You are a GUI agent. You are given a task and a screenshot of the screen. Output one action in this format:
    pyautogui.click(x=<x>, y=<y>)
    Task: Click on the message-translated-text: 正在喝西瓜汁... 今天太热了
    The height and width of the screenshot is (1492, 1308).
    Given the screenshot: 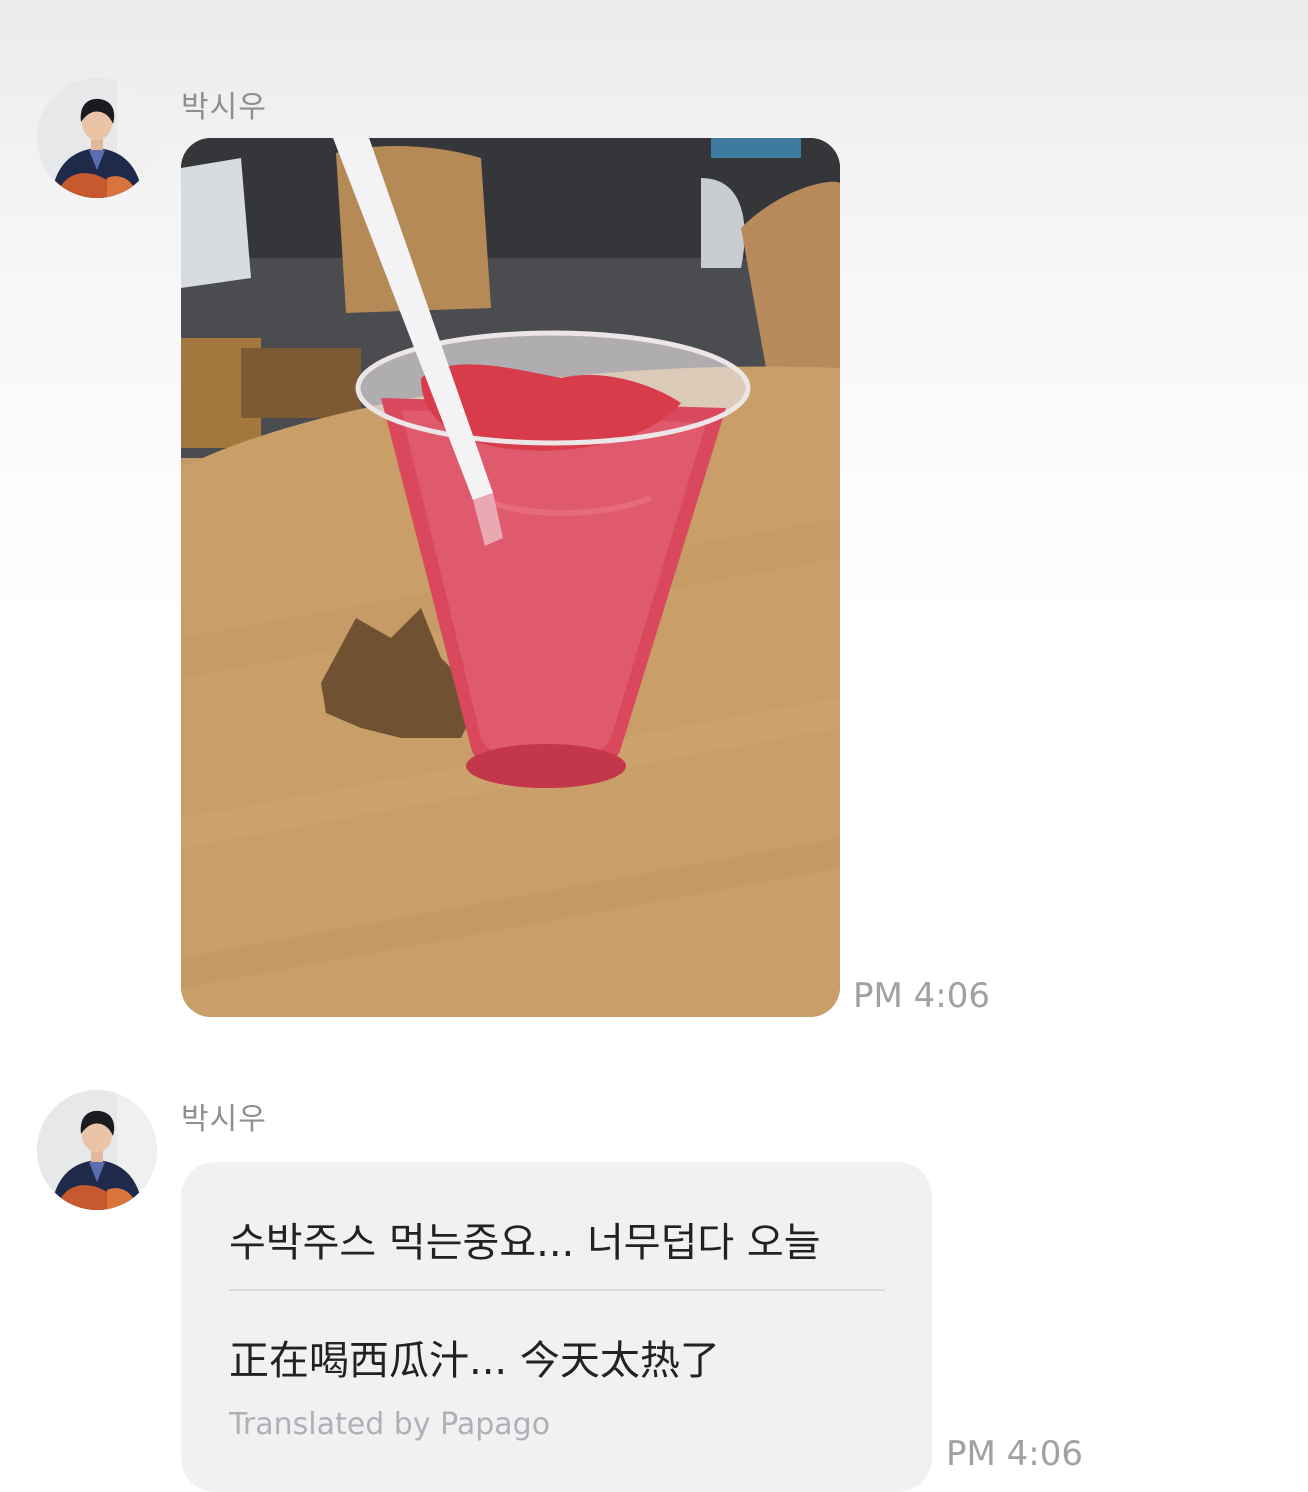 What is the action you would take?
    pyautogui.click(x=474, y=1361)
    